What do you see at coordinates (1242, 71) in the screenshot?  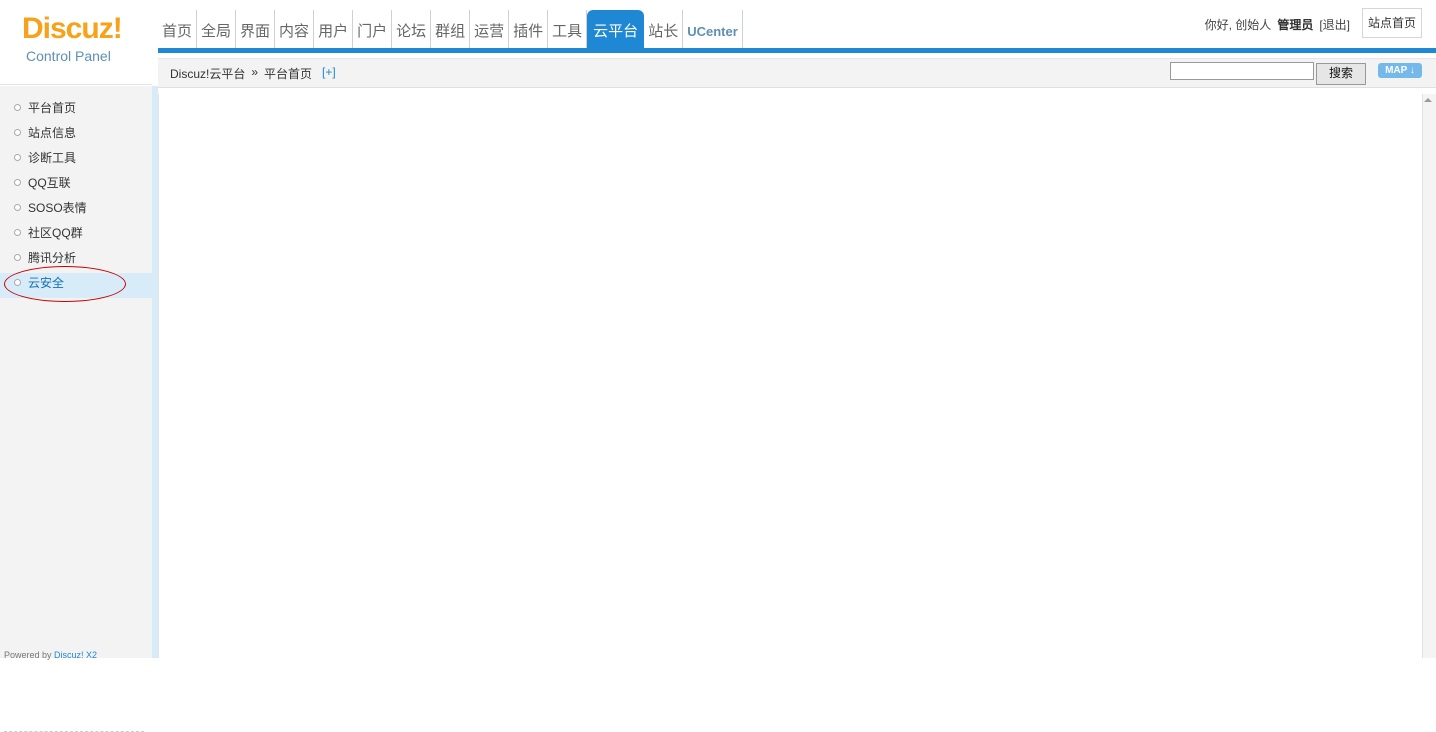 I see `search-input` at bounding box center [1242, 71].